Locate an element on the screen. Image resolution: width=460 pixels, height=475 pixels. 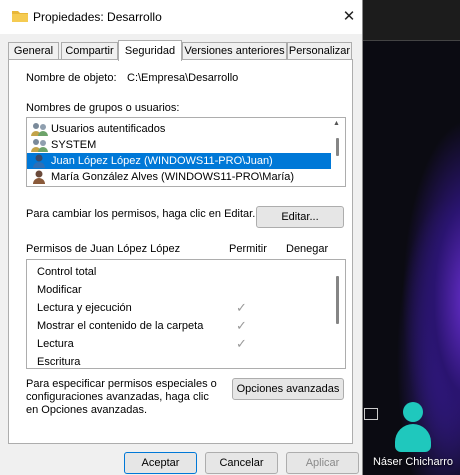
close-button: ✕ is located at coordinates (349, 17).